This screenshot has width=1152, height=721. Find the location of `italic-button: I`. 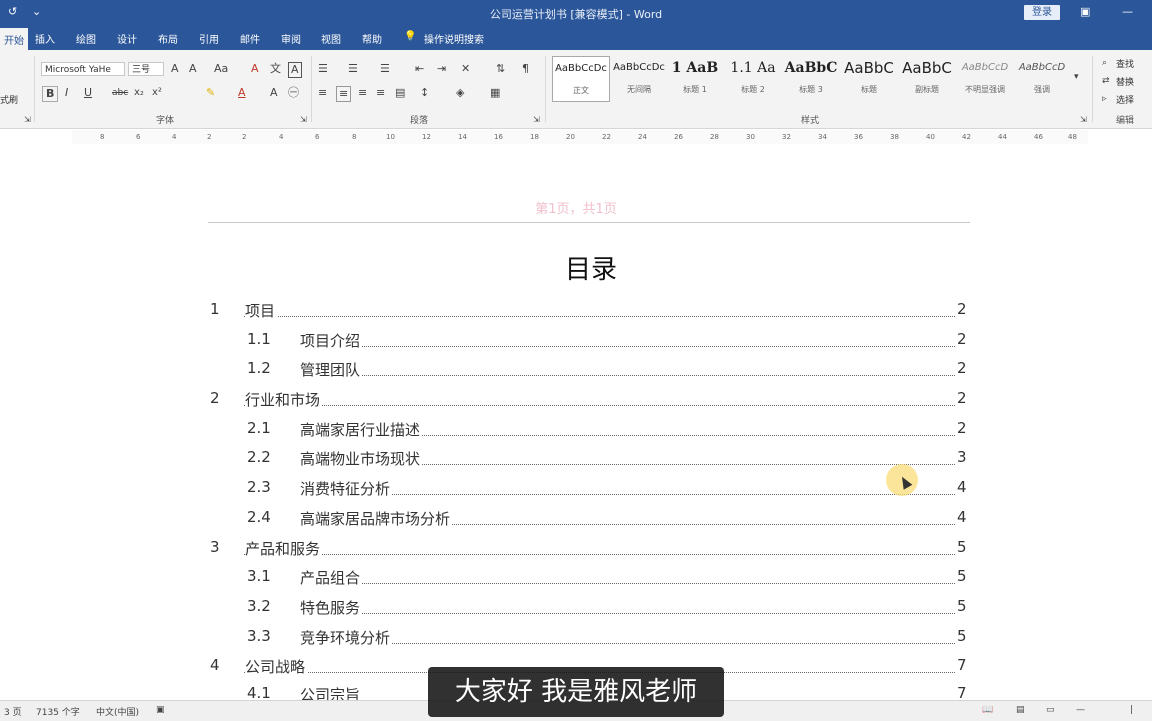

italic-button: I is located at coordinates (66, 93).